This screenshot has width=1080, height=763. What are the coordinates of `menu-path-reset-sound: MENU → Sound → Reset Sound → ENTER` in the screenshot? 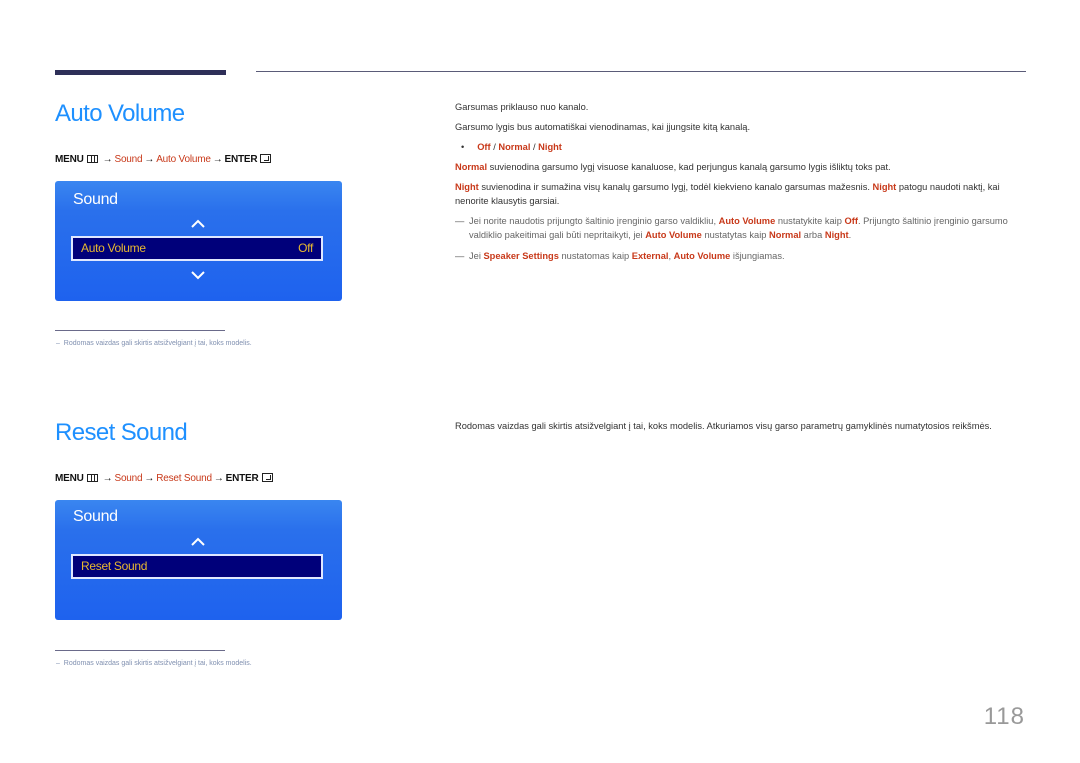 It's located at (164, 478).